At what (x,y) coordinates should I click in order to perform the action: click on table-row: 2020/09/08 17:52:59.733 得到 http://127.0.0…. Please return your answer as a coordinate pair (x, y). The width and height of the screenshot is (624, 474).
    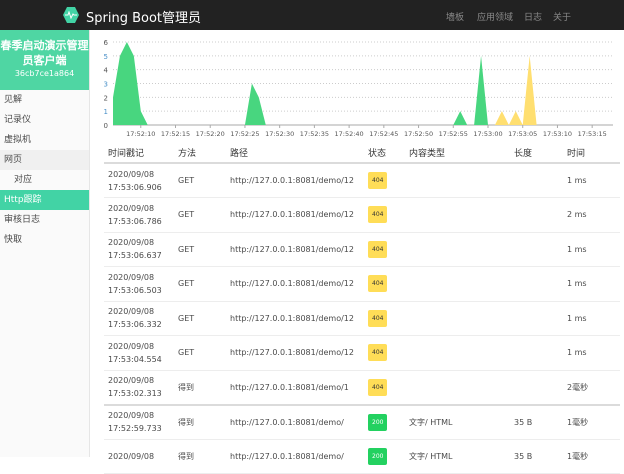
    Looking at the image, I should click on (362, 422).